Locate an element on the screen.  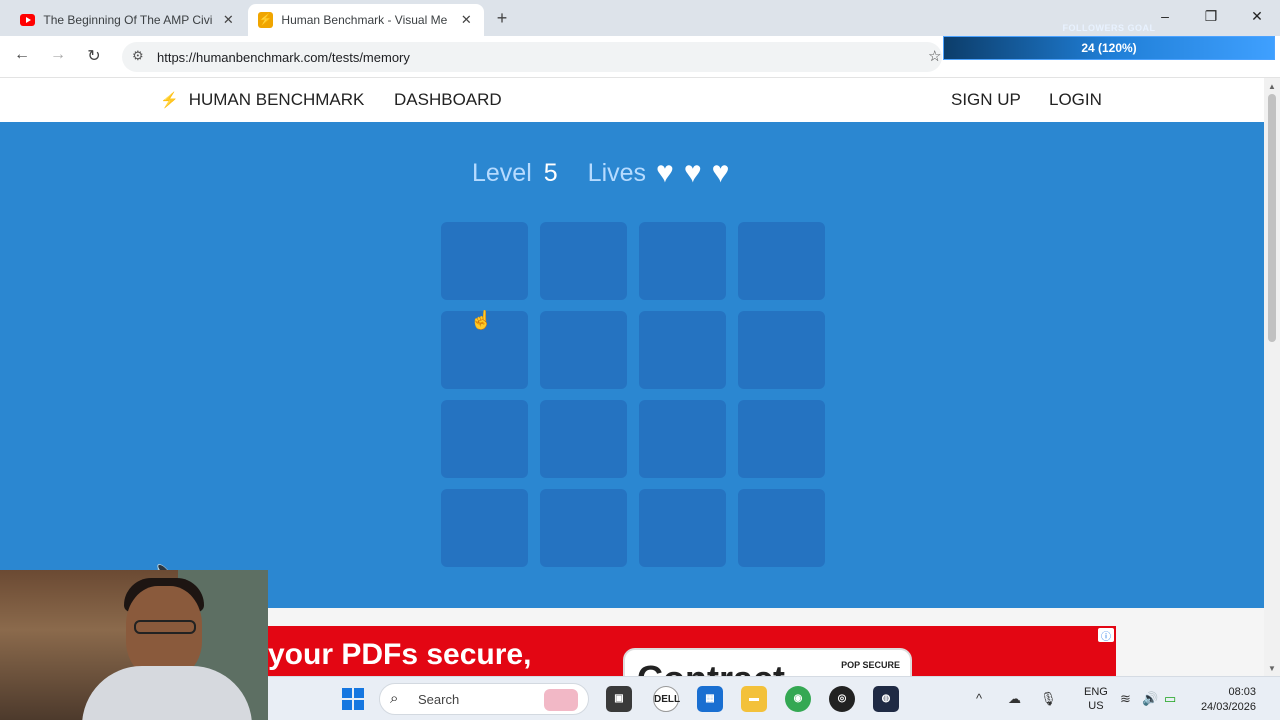
language-code: ENG is located at coordinates (1096, 692).